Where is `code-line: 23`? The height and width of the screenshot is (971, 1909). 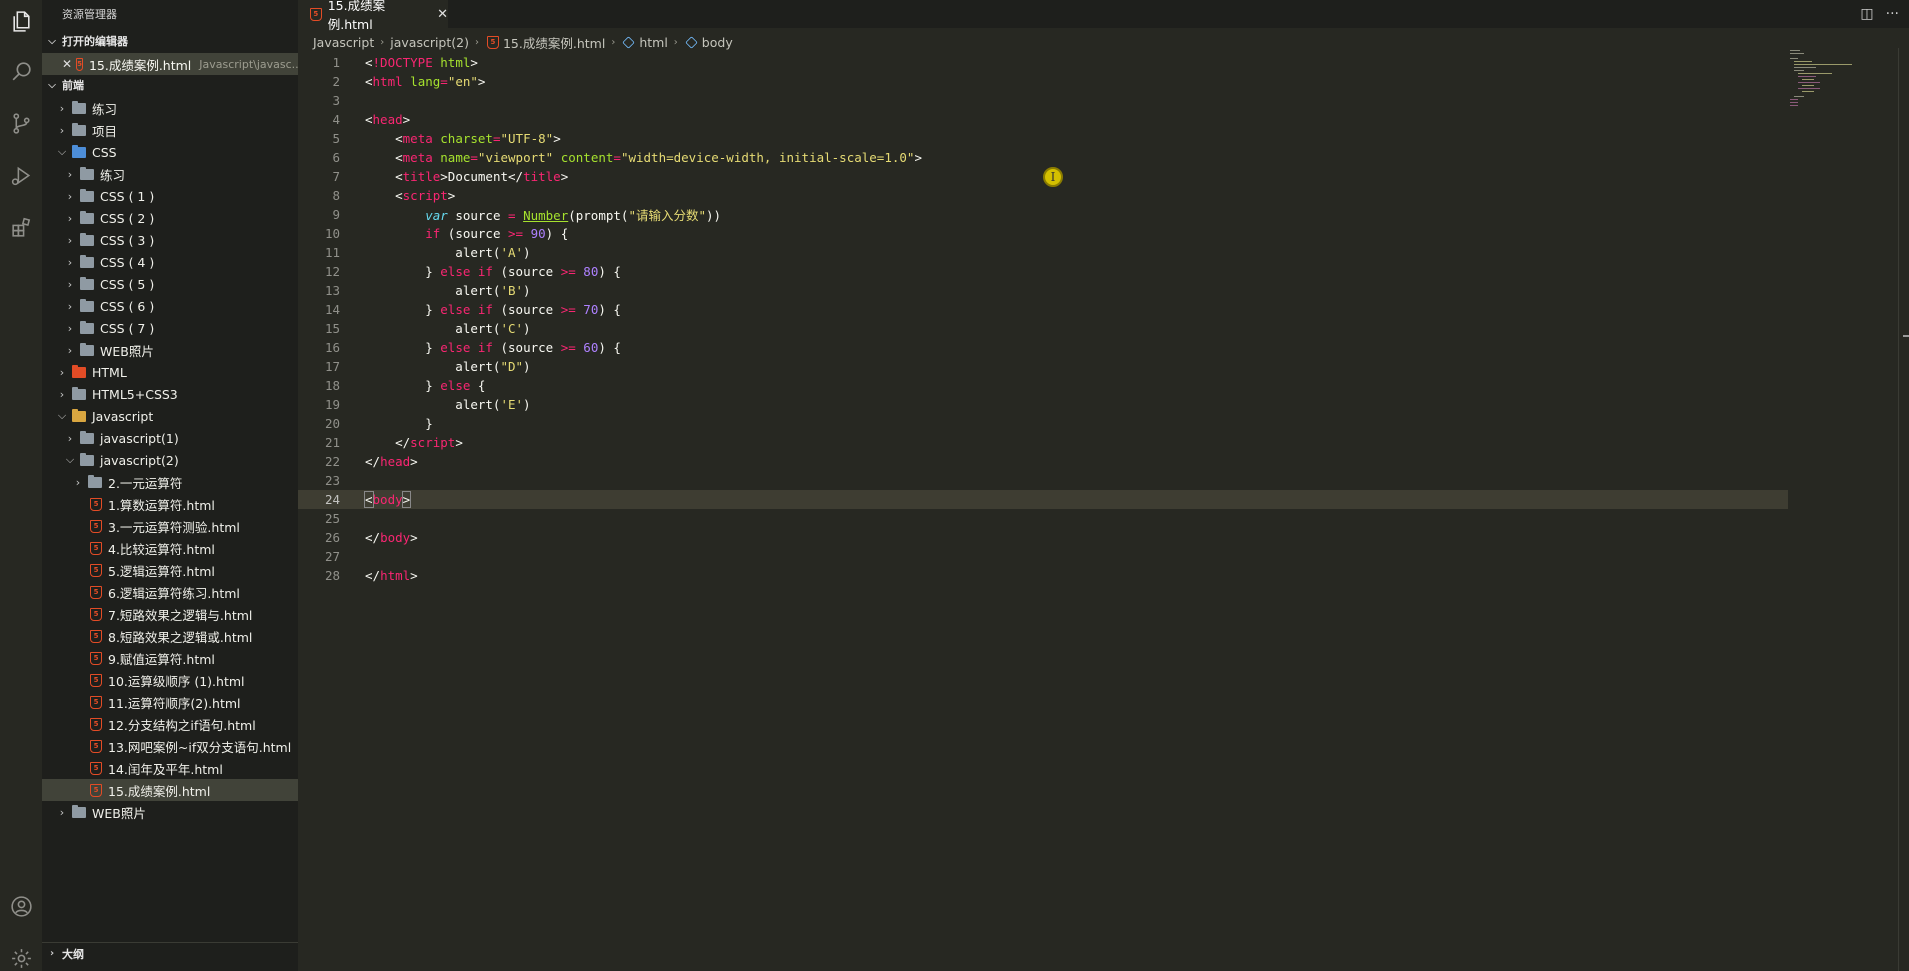 code-line: 23 is located at coordinates (1043, 480).